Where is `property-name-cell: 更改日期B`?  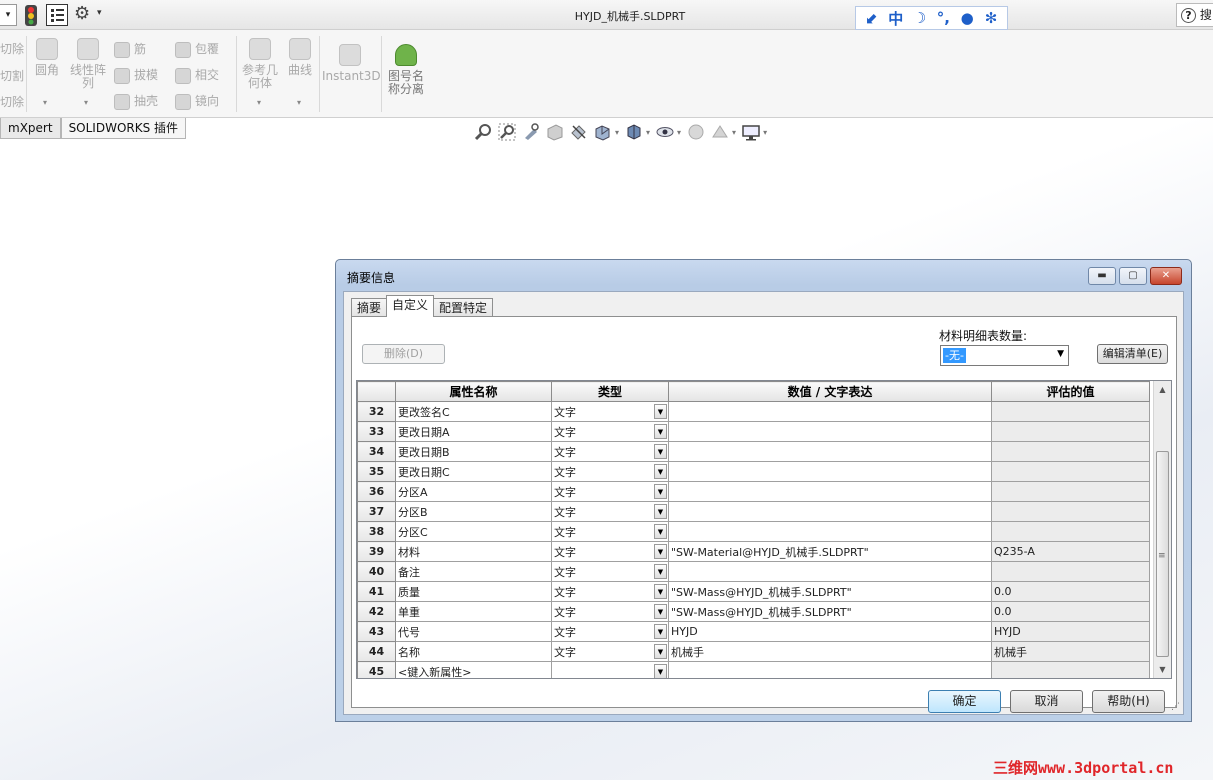 property-name-cell: 更改日期B is located at coordinates (473, 451).